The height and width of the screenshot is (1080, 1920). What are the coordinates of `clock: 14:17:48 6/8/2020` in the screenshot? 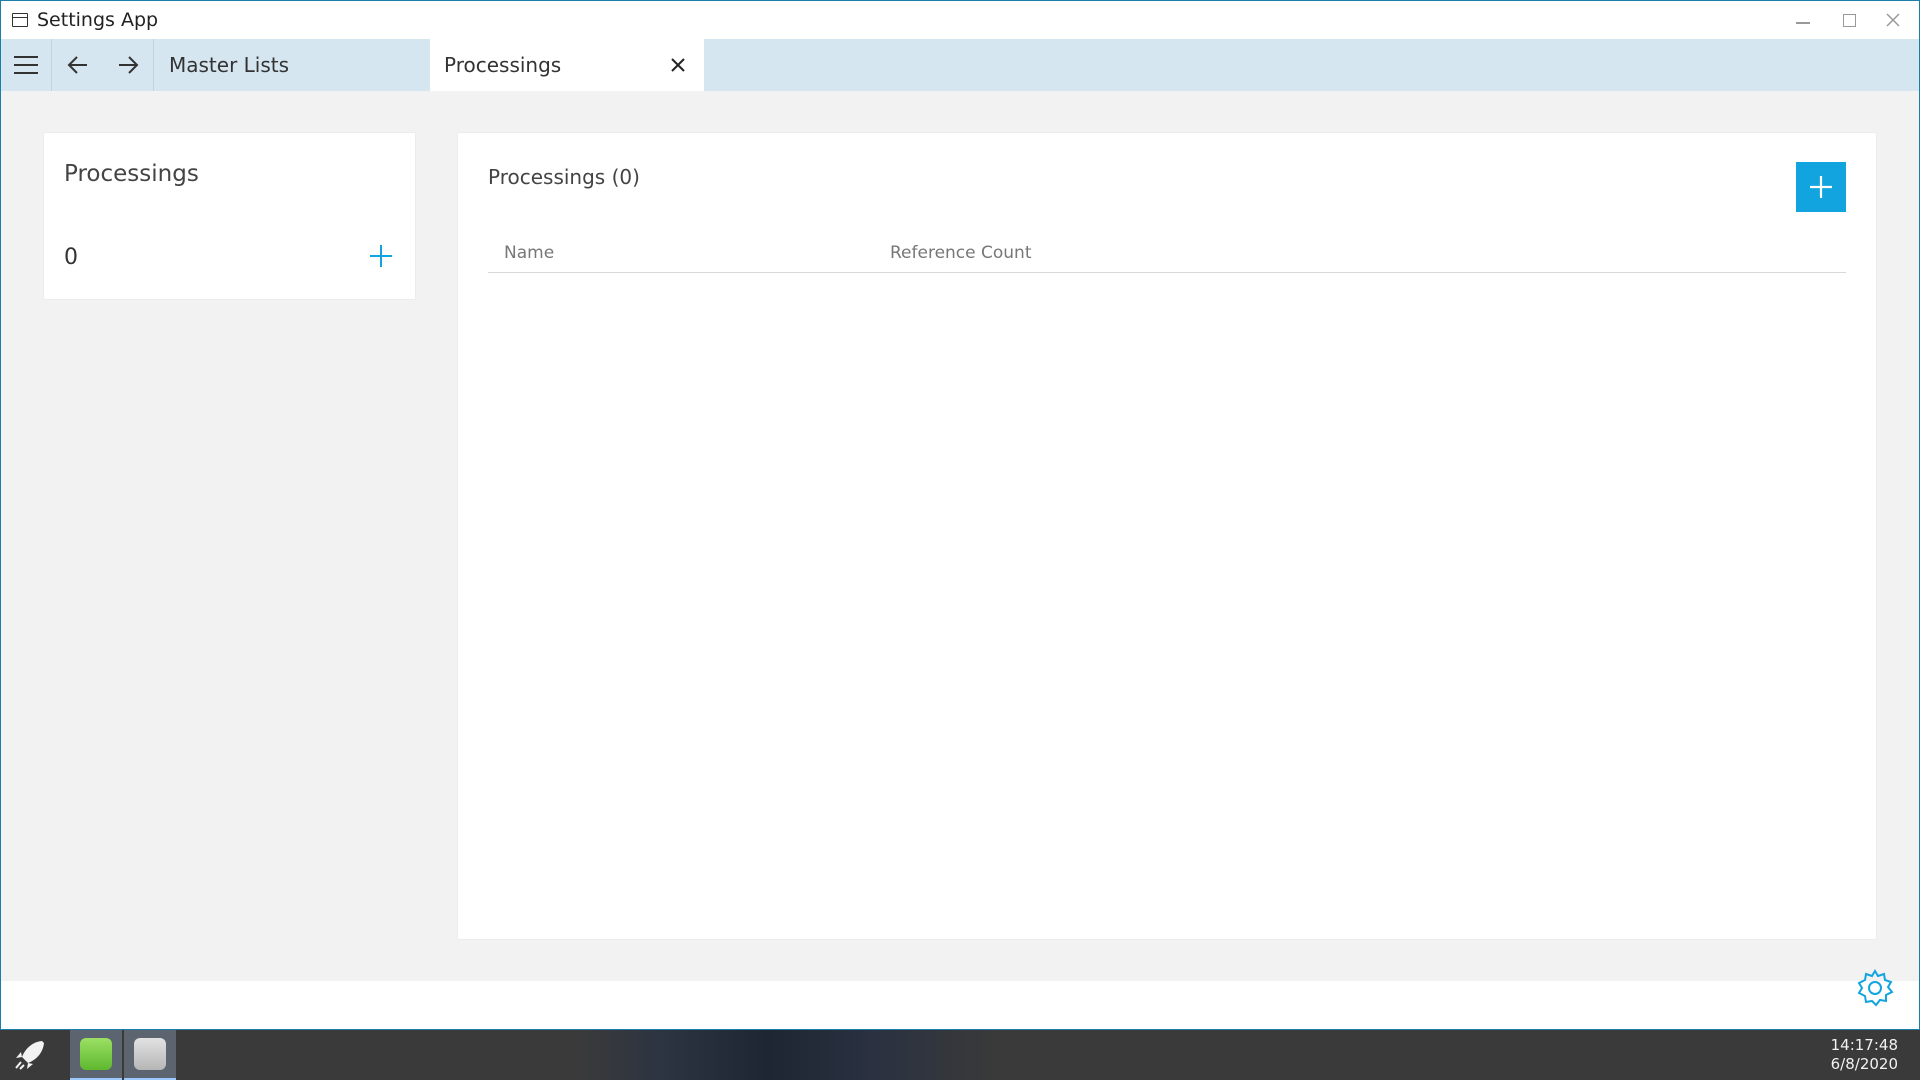 It's located at (1864, 1055).